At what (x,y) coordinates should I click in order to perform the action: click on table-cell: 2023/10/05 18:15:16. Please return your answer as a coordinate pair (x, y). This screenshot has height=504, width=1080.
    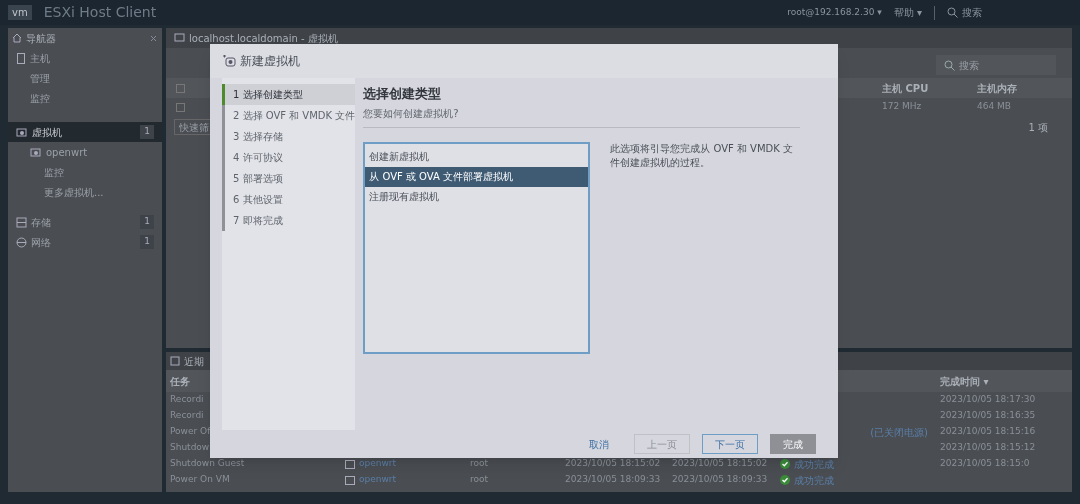
    Looking at the image, I should click on (988, 432).